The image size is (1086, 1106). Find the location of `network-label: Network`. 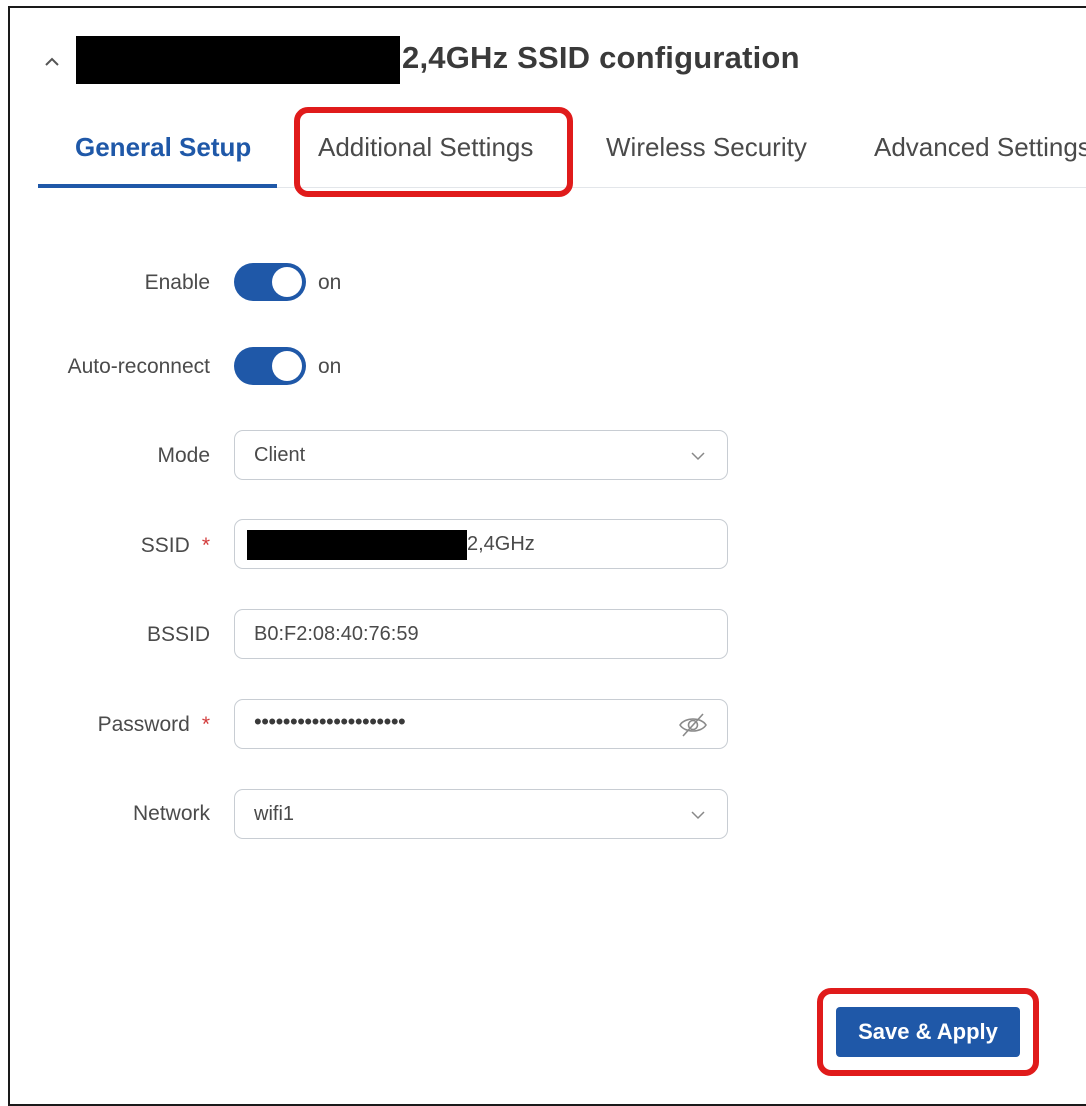

network-label: Network is located at coordinates (171, 813).